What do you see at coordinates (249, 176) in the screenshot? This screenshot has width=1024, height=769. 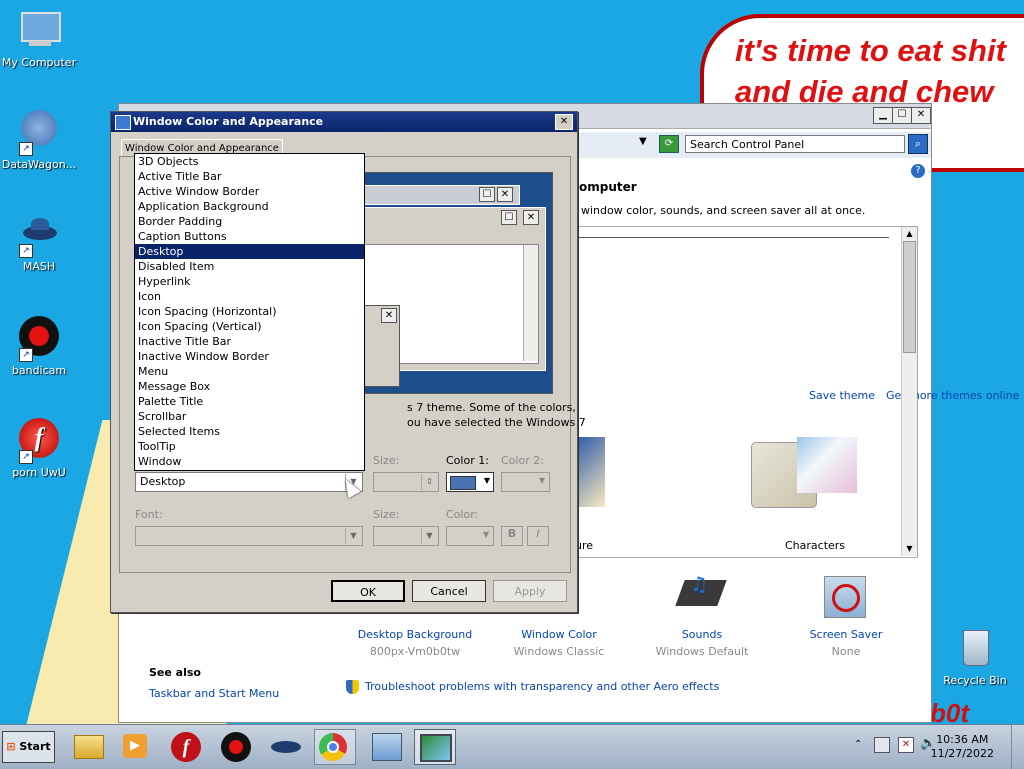 I see `dropdown-option: Active Title Bar` at bounding box center [249, 176].